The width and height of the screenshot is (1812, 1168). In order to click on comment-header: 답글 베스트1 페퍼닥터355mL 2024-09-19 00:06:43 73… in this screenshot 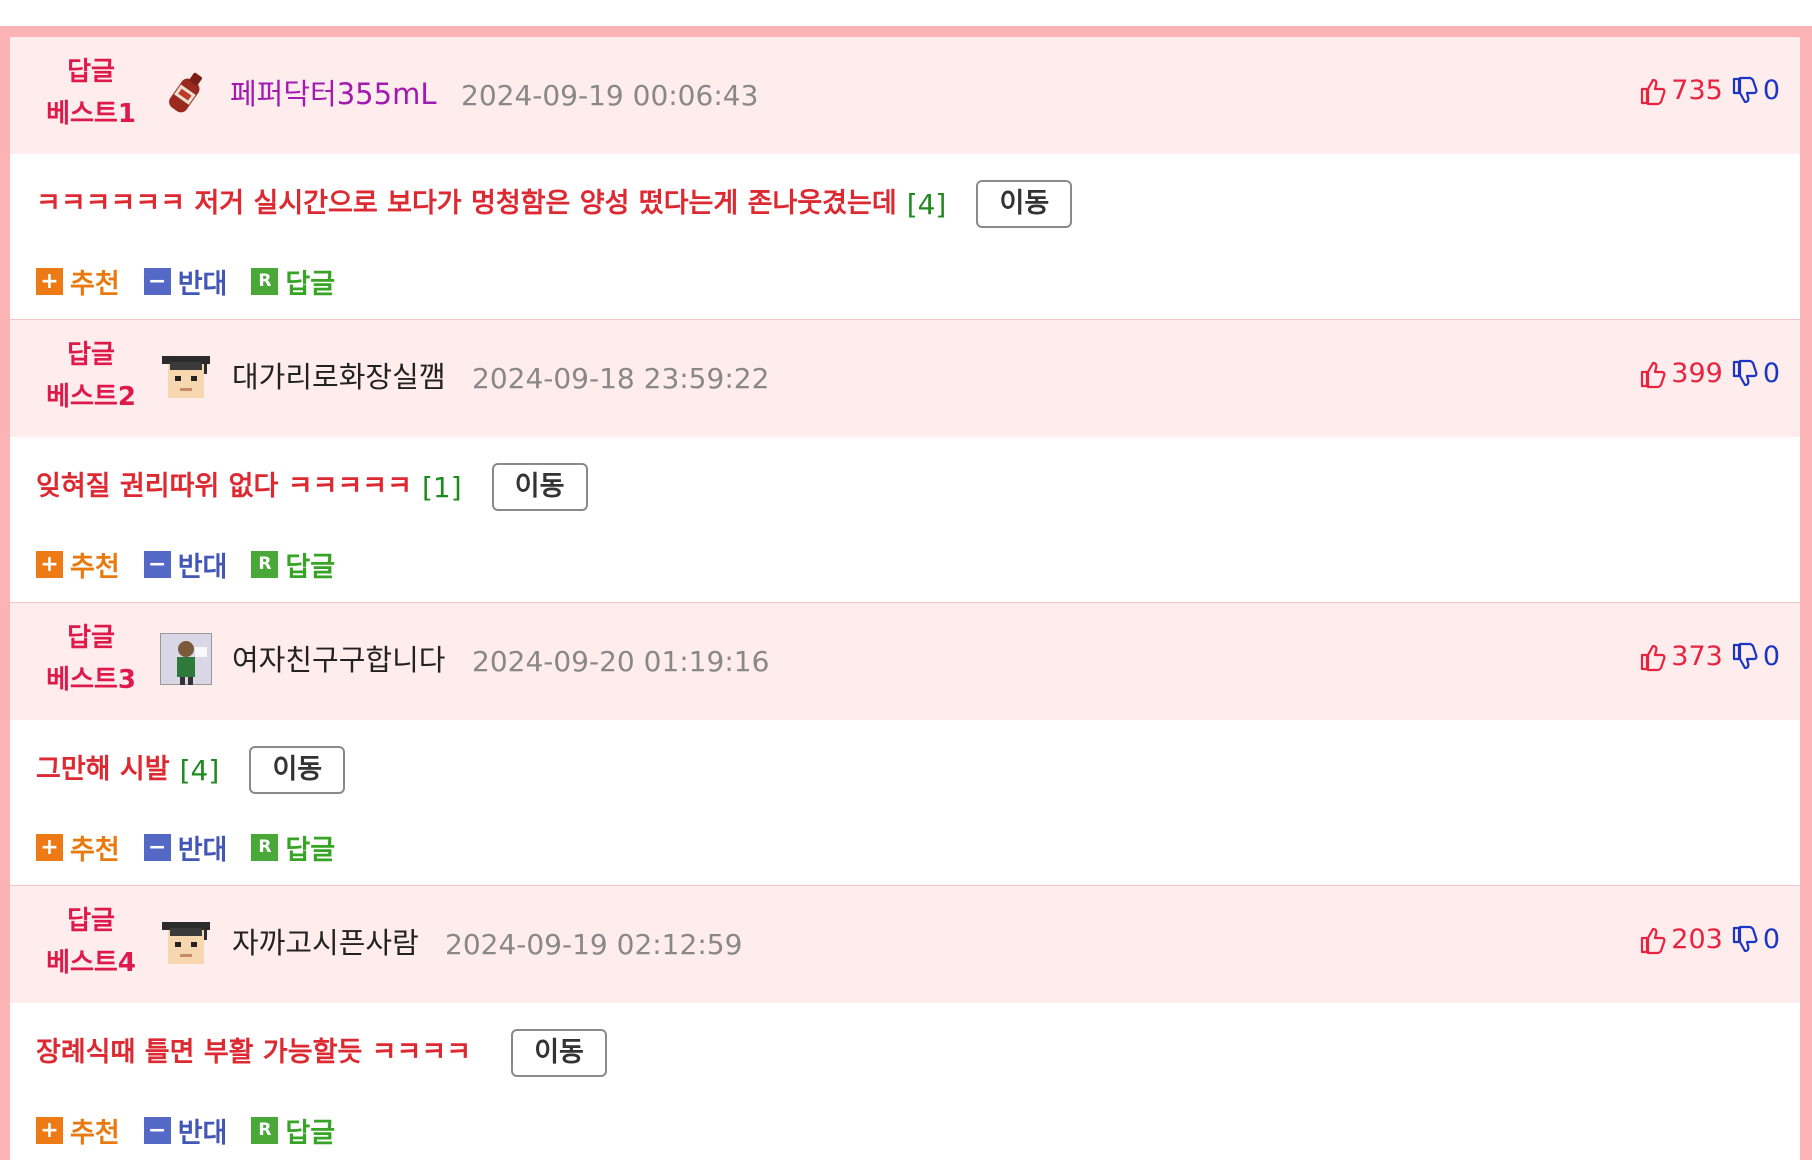, I will do `click(905, 95)`.